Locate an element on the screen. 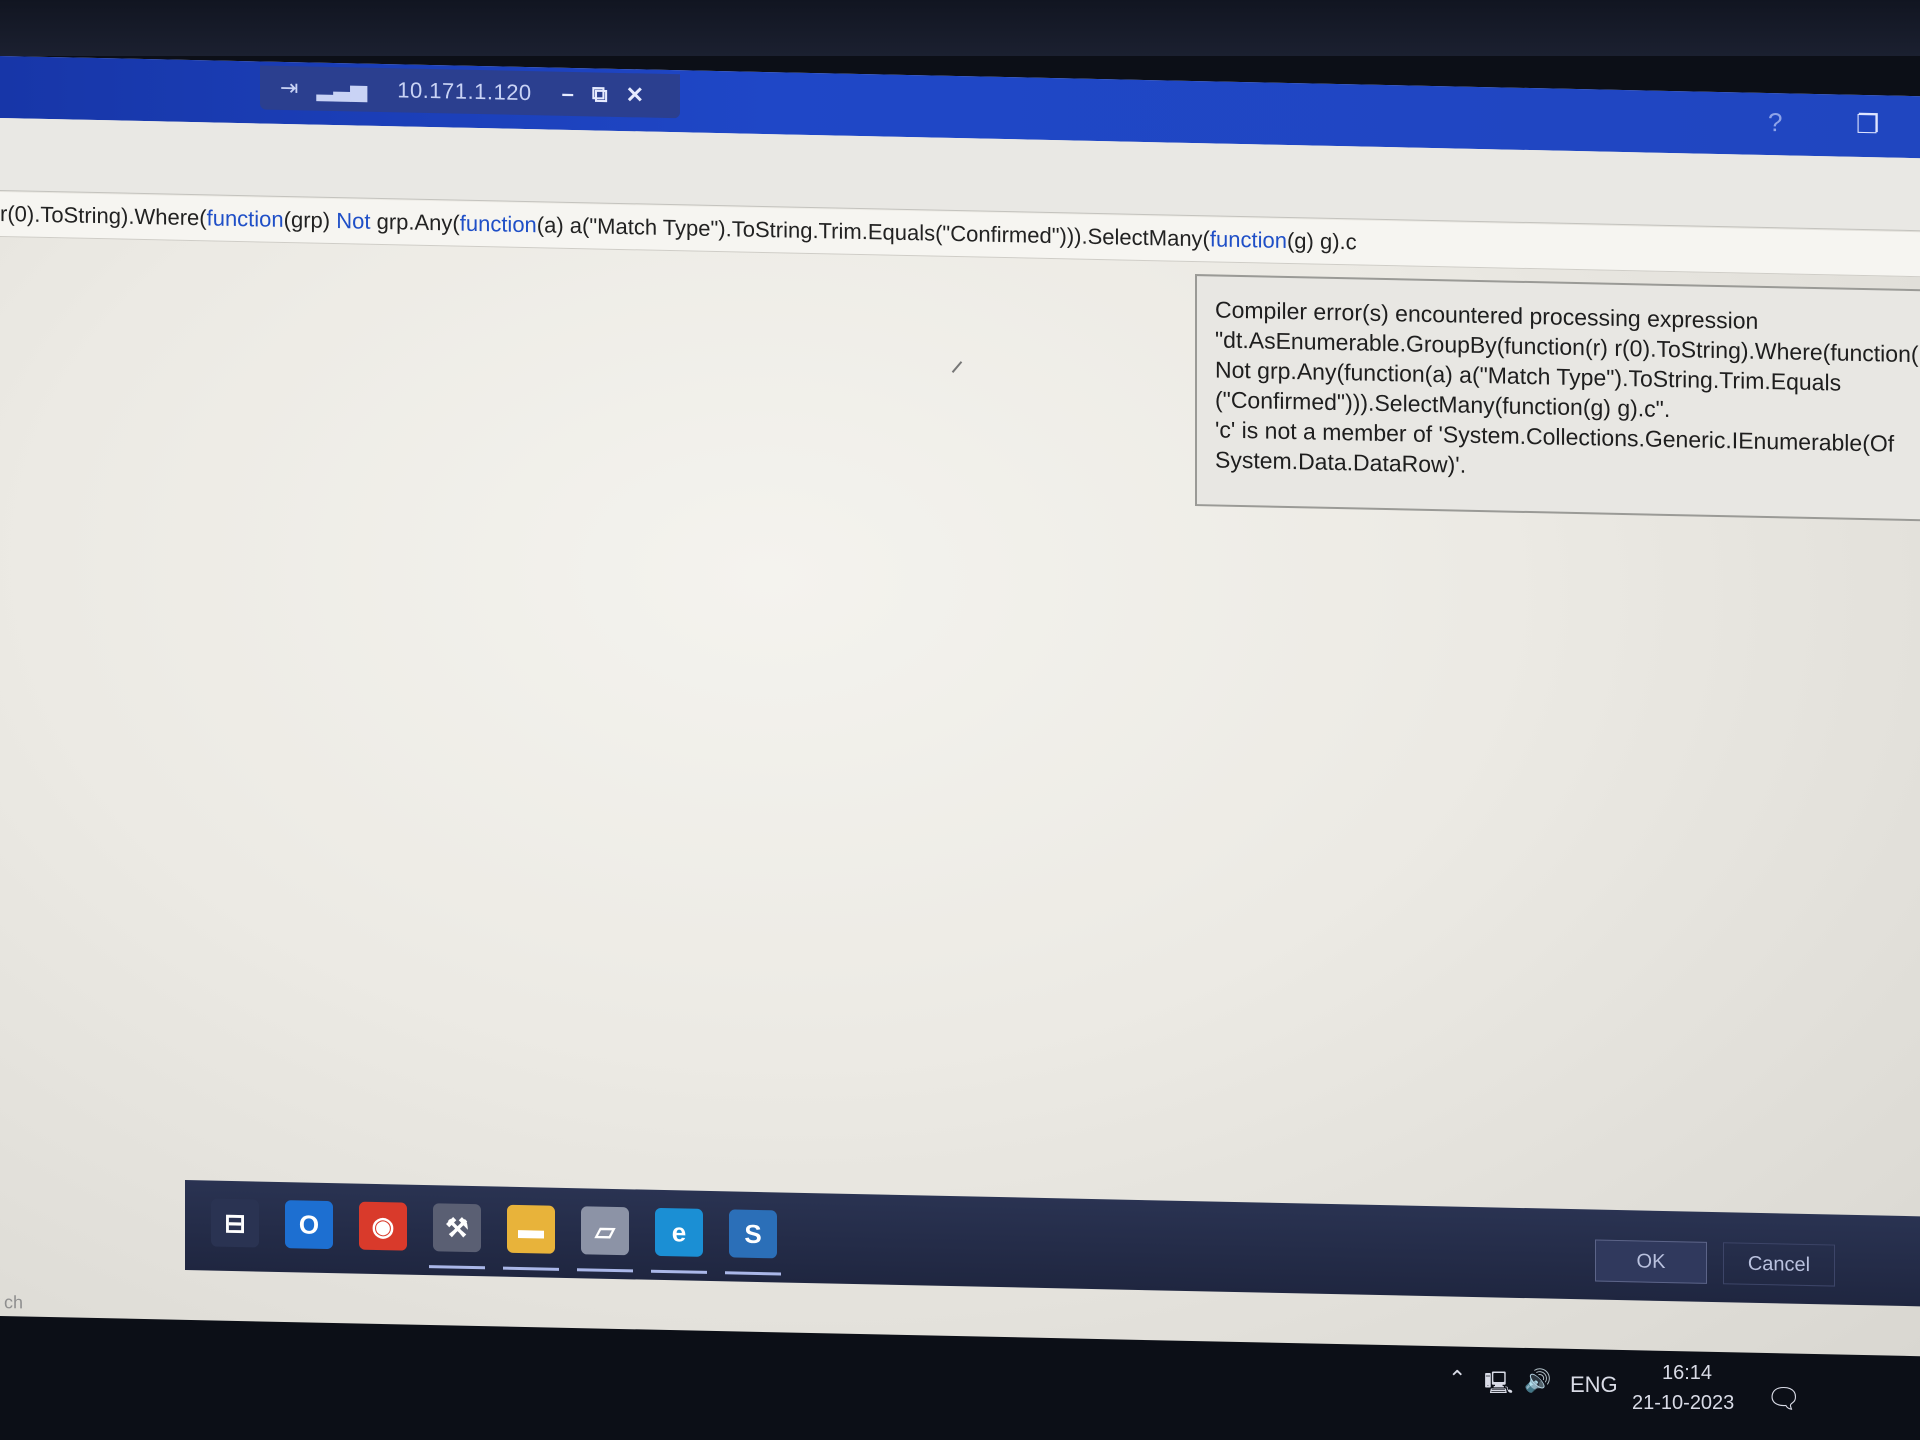 Image resolution: width=1920 pixels, height=1440 pixels. language-indicator: ENG is located at coordinates (1594, 1385).